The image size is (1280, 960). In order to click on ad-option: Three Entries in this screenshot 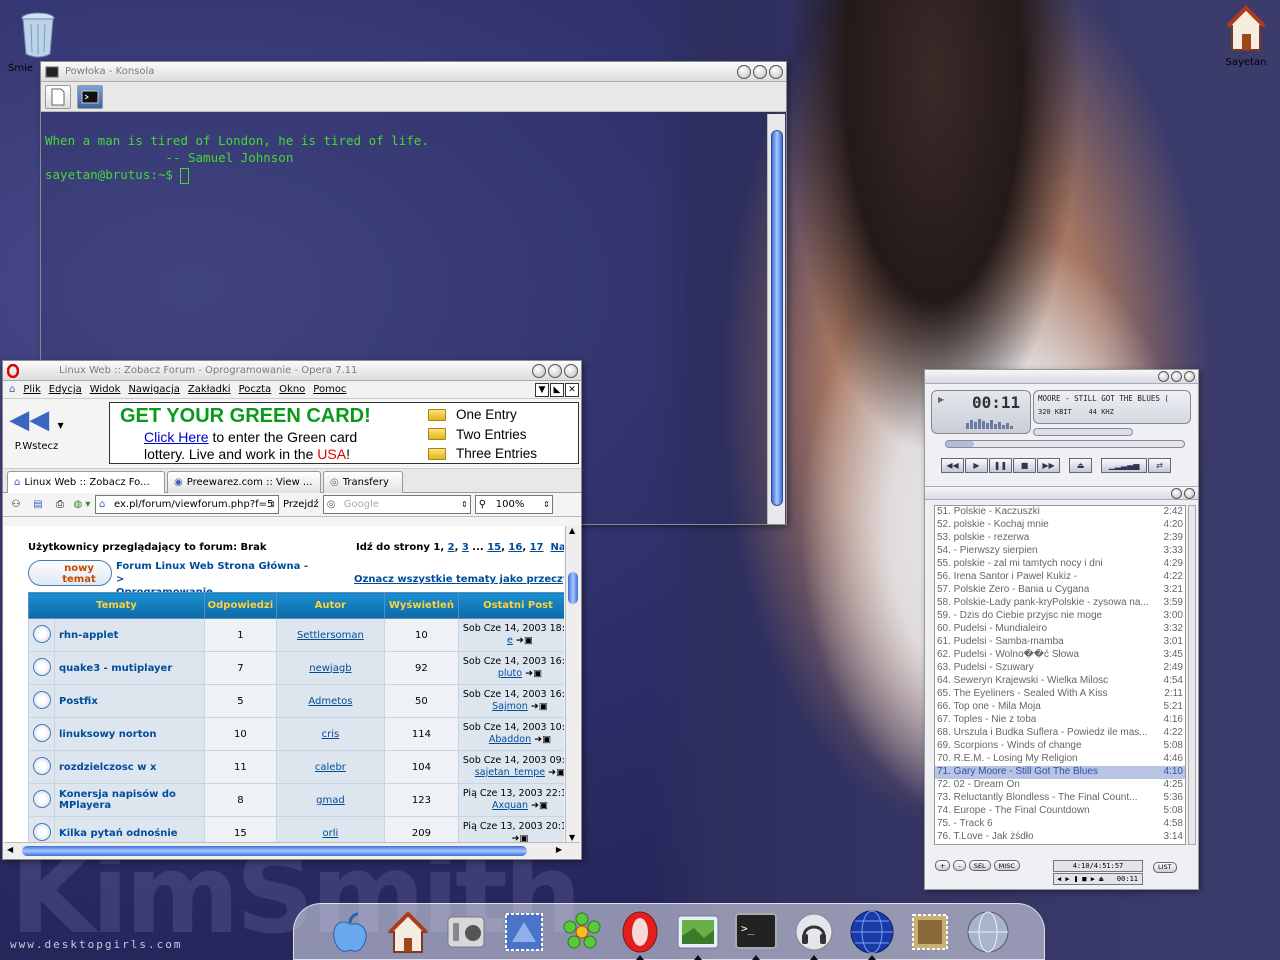, I will do `click(482, 454)`.